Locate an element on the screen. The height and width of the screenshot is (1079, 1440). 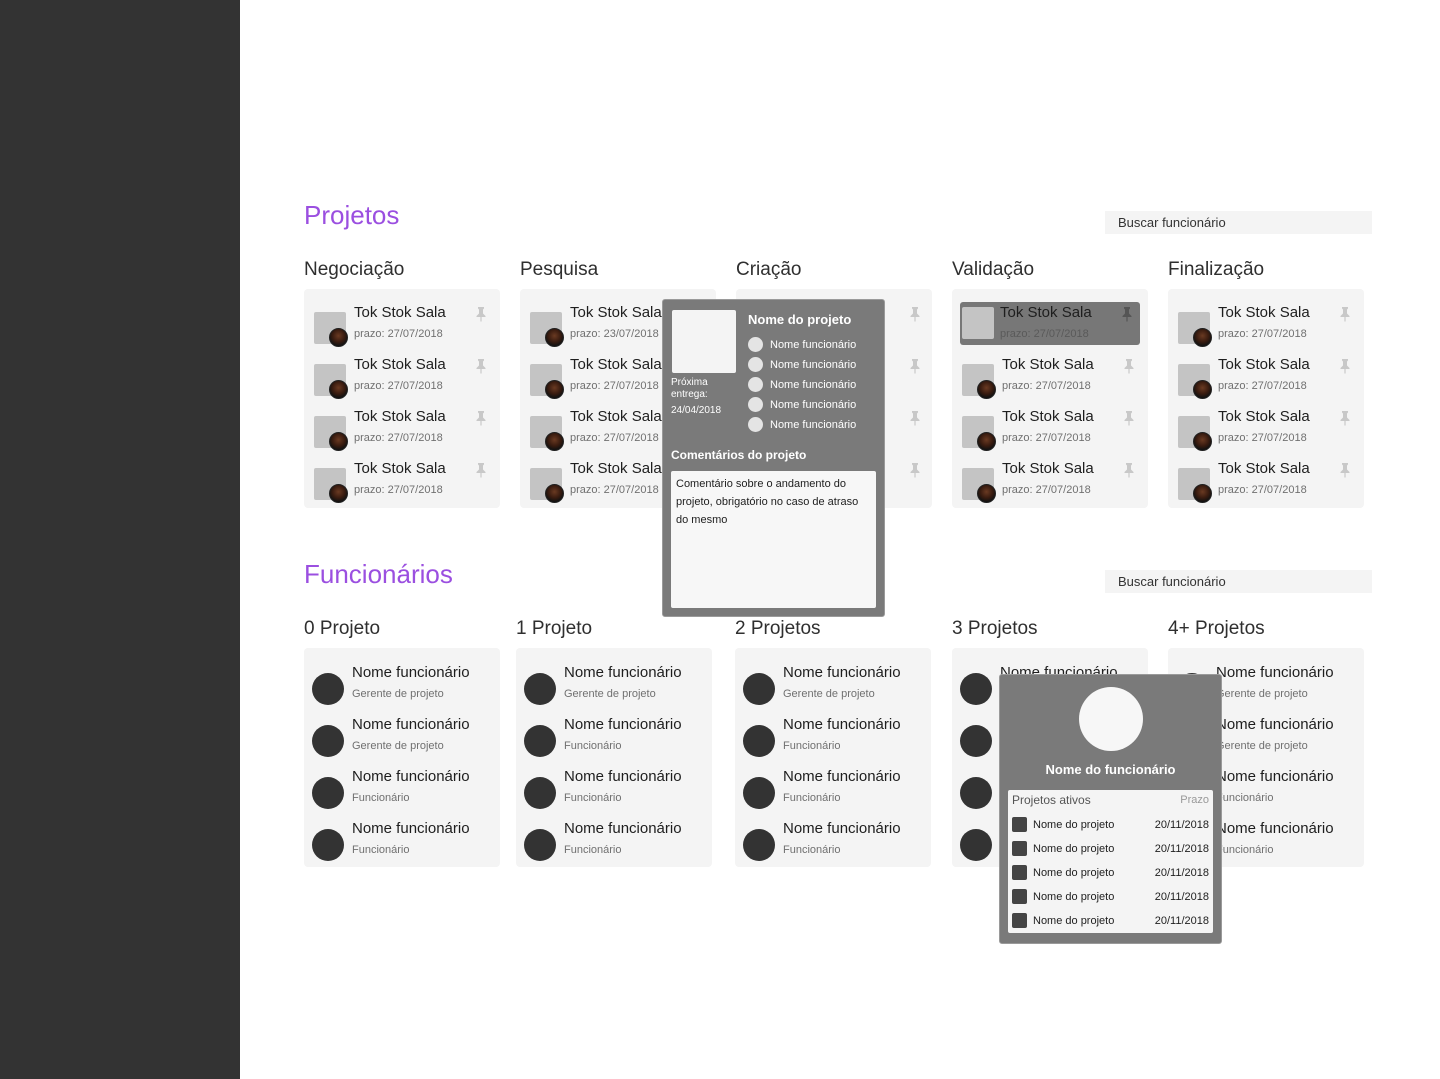
project-deadline: 20/11/2018 is located at coordinates (1181, 897).